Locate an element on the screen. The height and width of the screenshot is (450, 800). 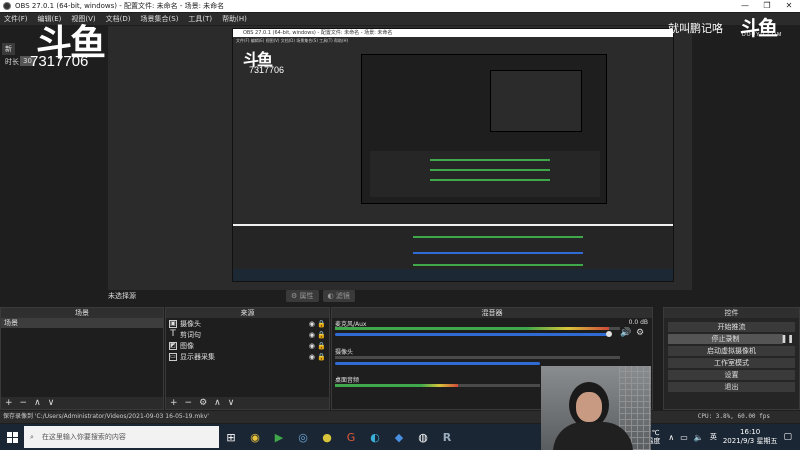
remove-scene-button: − is located at coordinates (24, 403).